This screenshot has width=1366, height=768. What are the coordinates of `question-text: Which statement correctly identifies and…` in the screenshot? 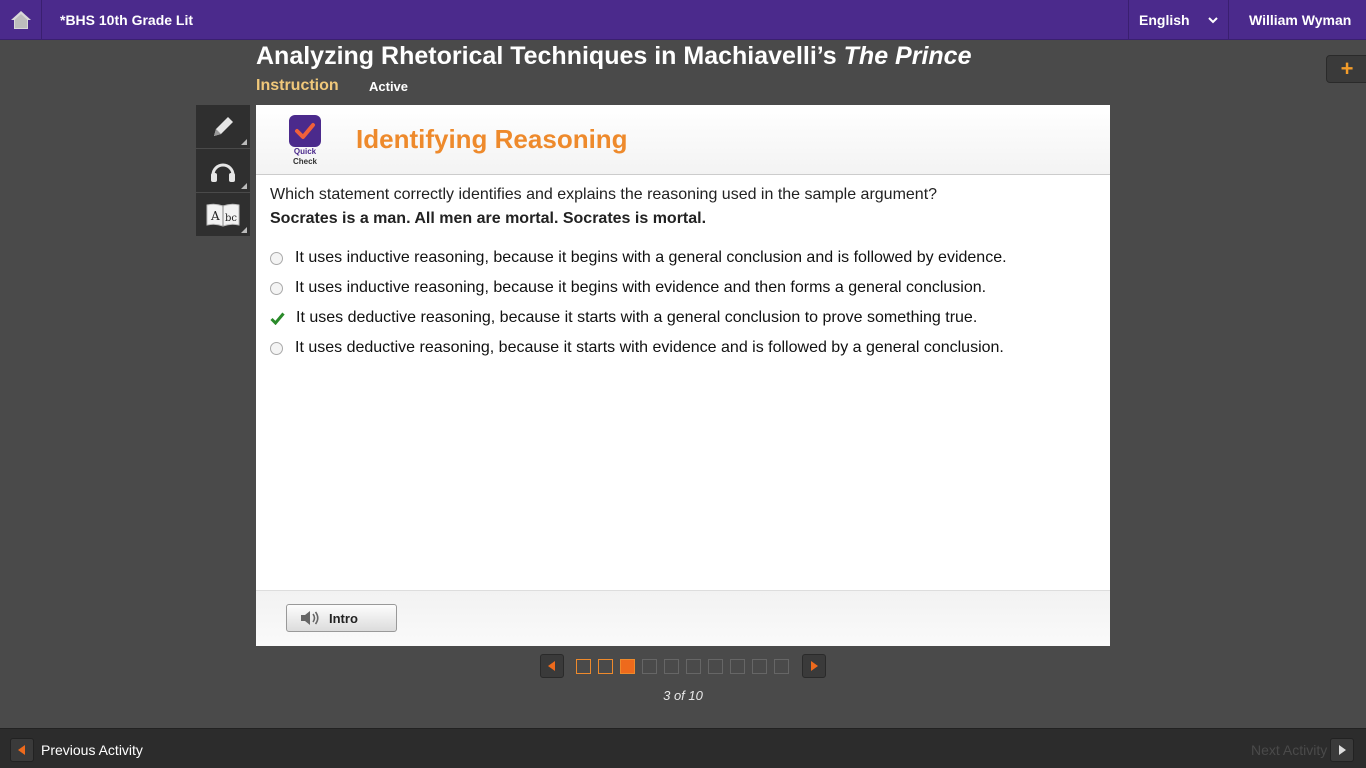 It's located at (604, 194).